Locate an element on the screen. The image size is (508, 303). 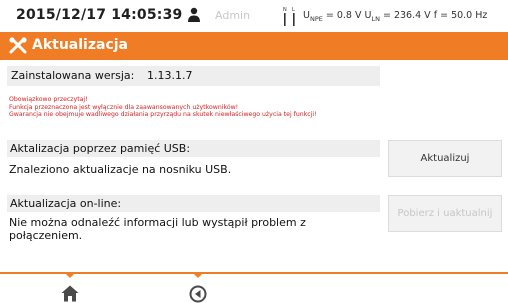
u-ln-value: 236.4 V is located at coordinates (412, 15).